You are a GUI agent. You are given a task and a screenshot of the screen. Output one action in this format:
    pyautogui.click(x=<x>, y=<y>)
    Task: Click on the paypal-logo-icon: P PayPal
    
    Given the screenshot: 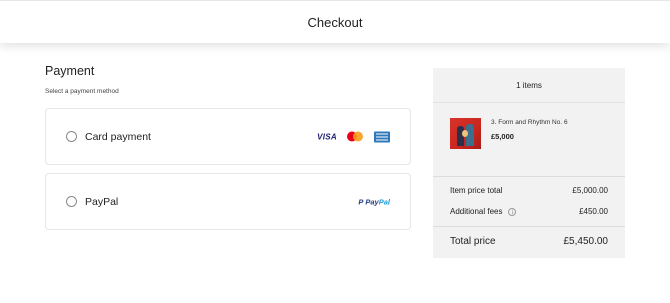 What is the action you would take?
    pyautogui.click(x=374, y=201)
    